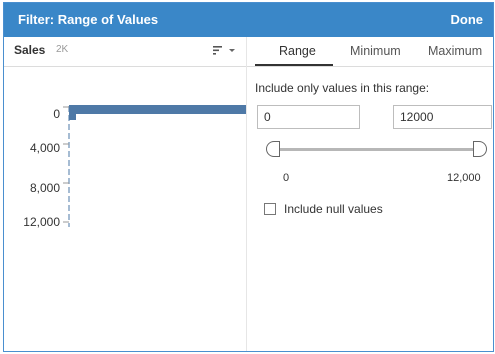 The width and height of the screenshot is (495, 354). Describe the element at coordinates (455, 51) in the screenshot. I see `tab-maximum: Maximum` at that location.